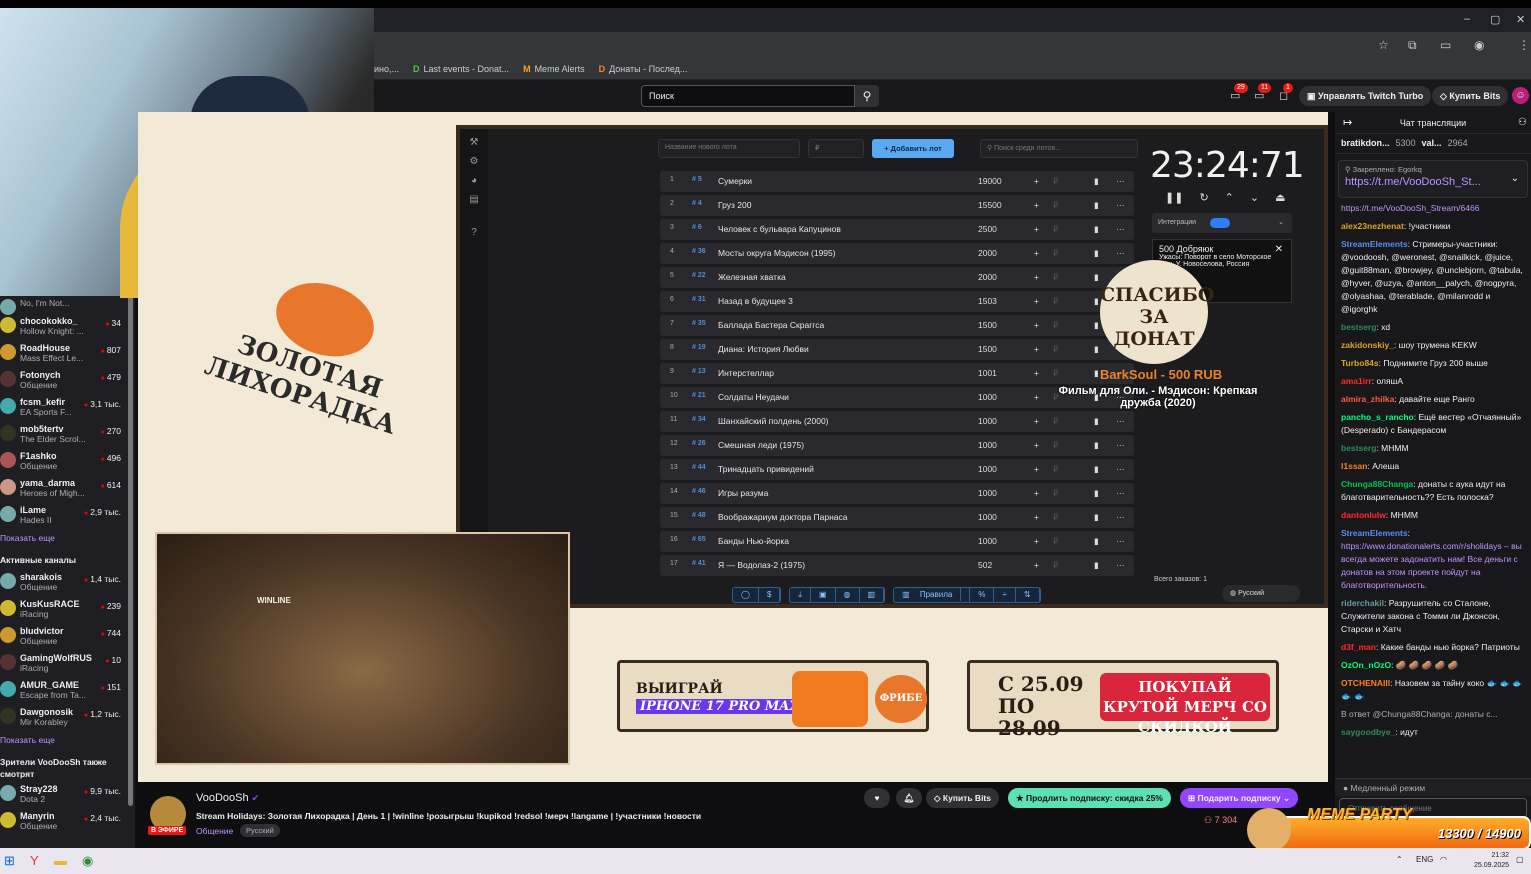 This screenshot has width=1531, height=874. I want to click on lot-name: Железная хватка, so click(752, 277).